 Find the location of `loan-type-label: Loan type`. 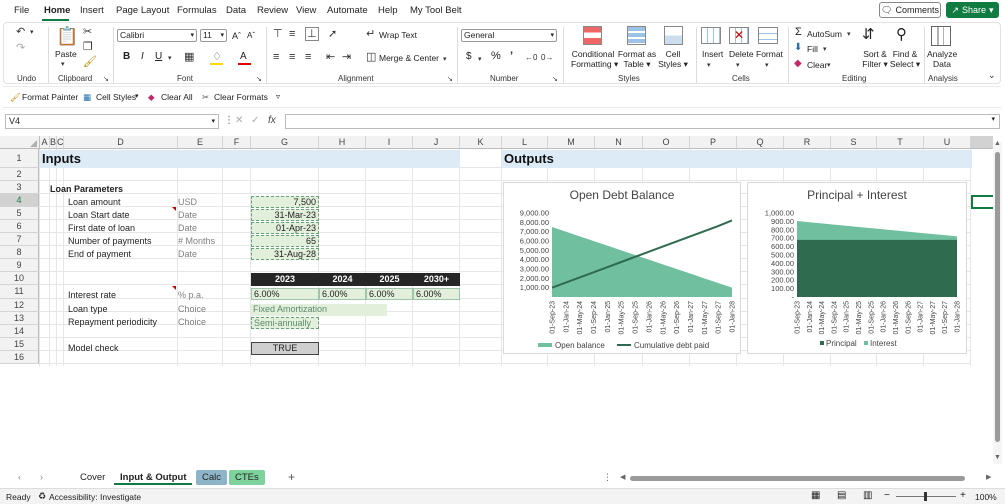

loan-type-label: Loan type is located at coordinates (88, 309).